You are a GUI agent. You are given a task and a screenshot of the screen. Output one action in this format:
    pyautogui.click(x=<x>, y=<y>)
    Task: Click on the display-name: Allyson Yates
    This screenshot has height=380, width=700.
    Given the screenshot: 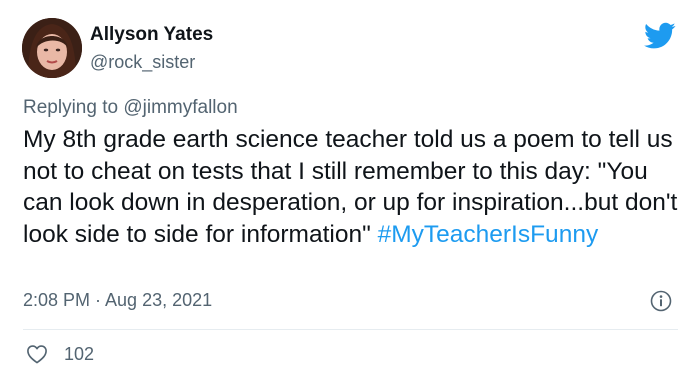 What is the action you would take?
    pyautogui.click(x=151, y=35)
    